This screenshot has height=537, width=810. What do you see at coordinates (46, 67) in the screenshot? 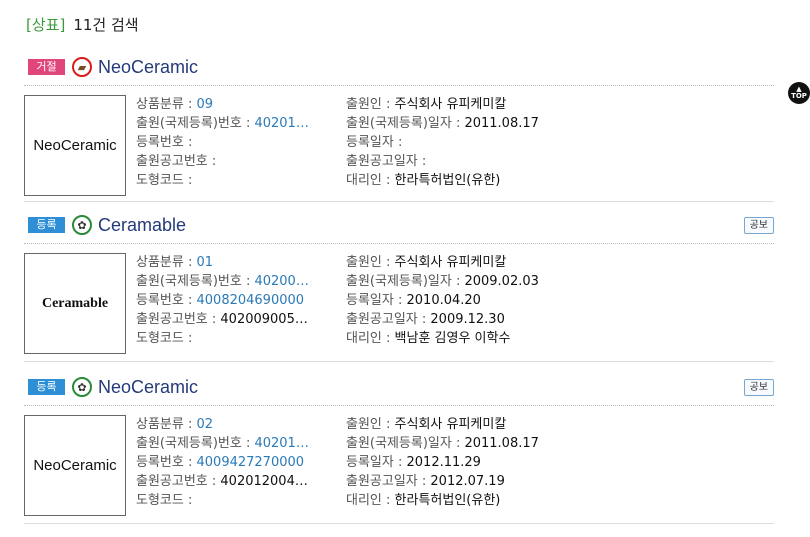
I see `status-badge: 거절` at bounding box center [46, 67].